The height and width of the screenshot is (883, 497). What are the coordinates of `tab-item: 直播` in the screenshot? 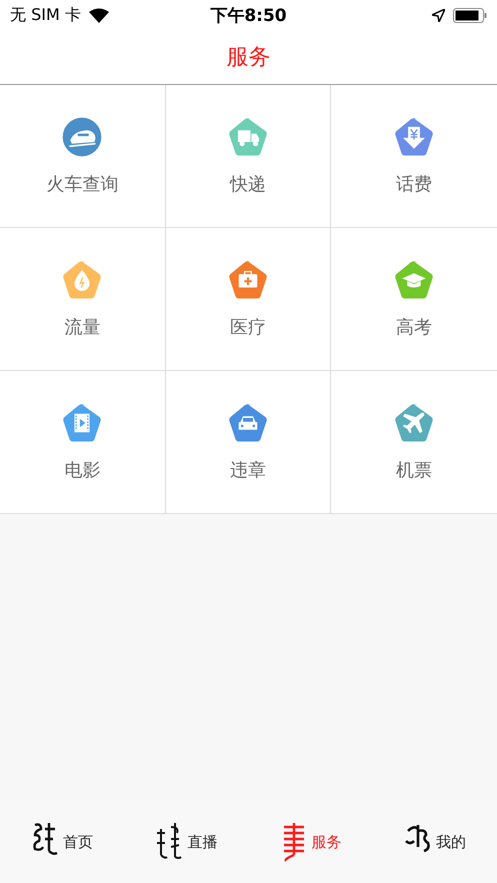 It's located at (186, 842).